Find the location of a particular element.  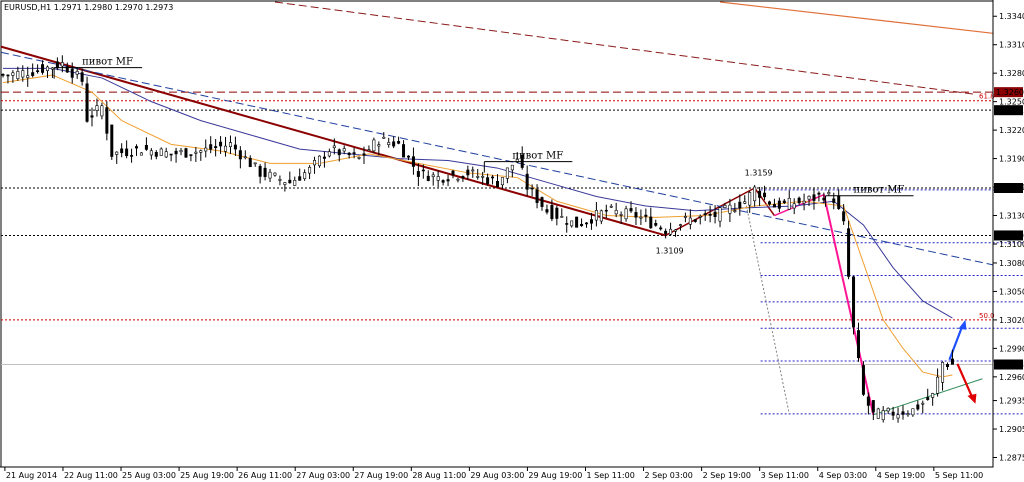

price-tick-label: 1.2960 is located at coordinates (1011, 377).